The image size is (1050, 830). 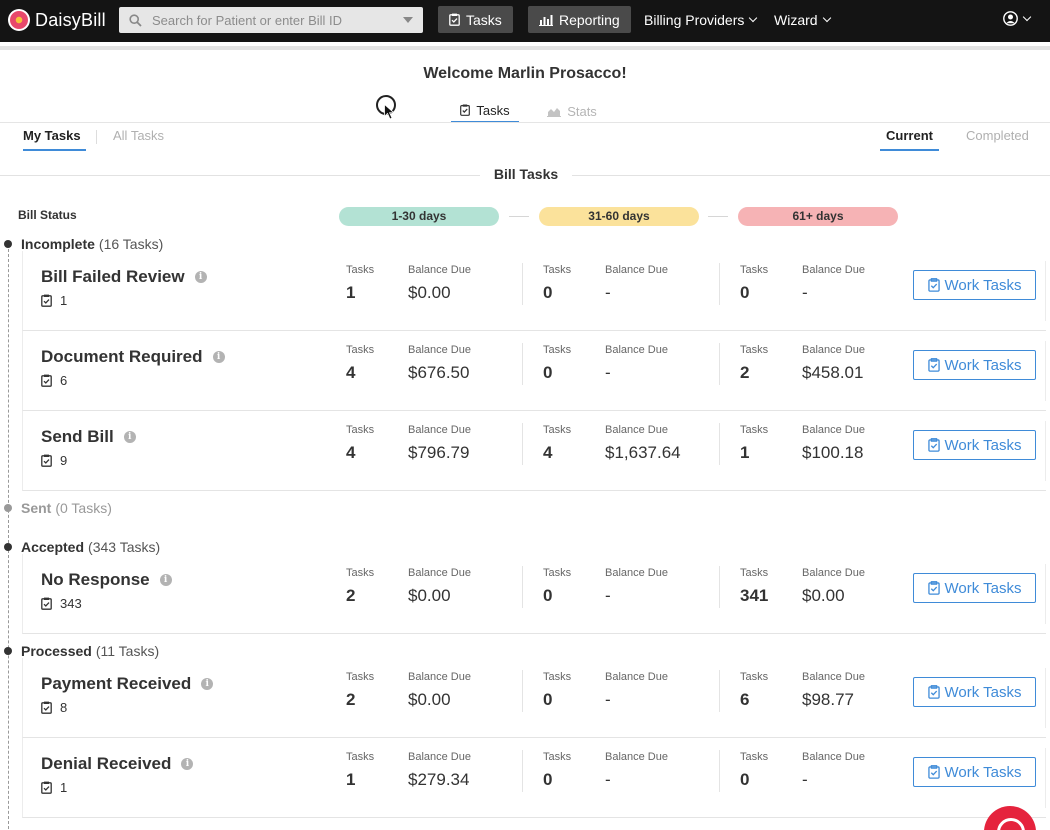 I want to click on logo: DaisyBill, so click(x=57, y=20).